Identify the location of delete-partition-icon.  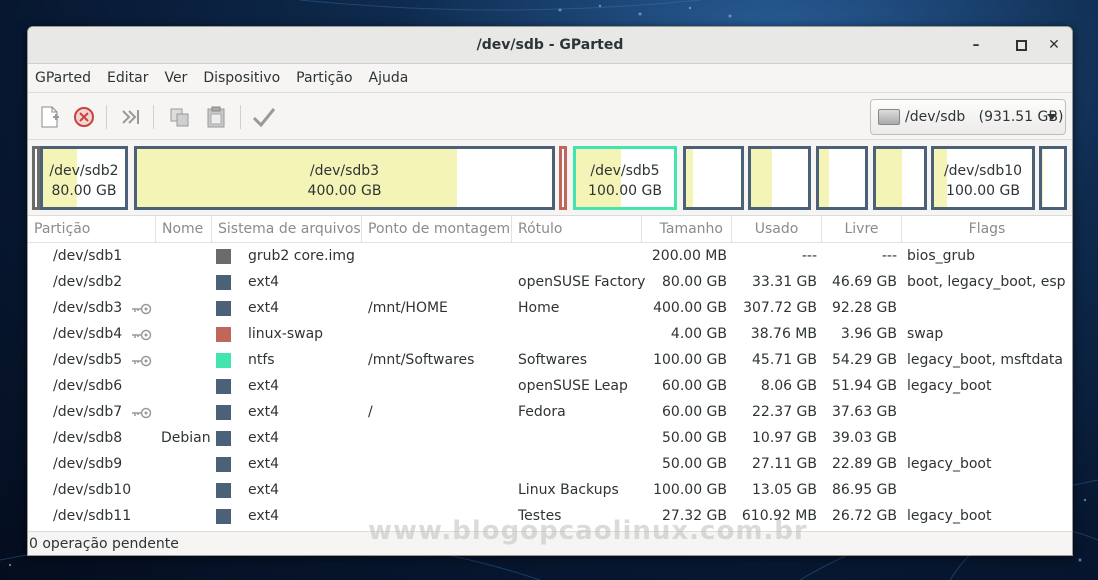
(84, 117).